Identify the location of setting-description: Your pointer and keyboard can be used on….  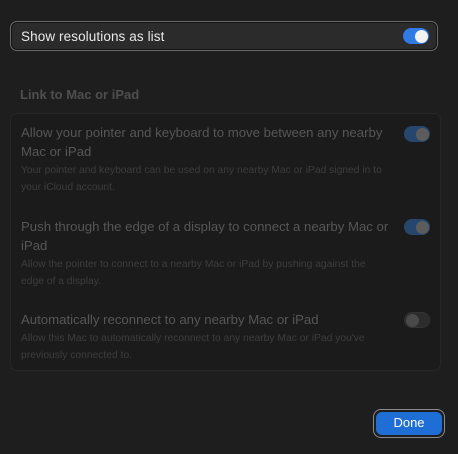
(201, 179).